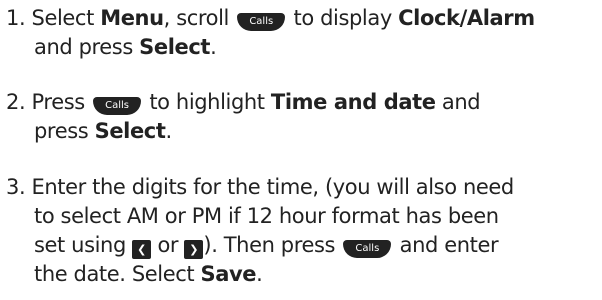 This screenshot has height=300, width=602. I want to click on step-2-line-2: press Select., so click(103, 131).